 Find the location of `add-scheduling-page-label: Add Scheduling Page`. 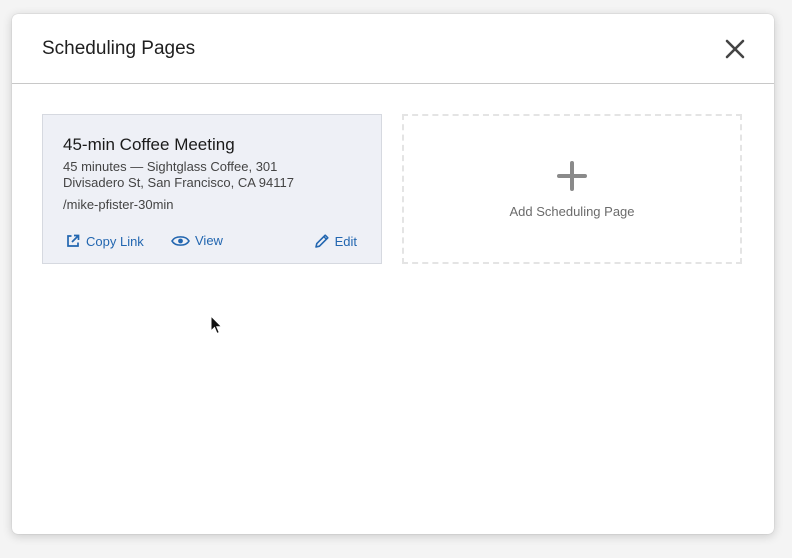

add-scheduling-page-label: Add Scheduling Page is located at coordinates (572, 211).